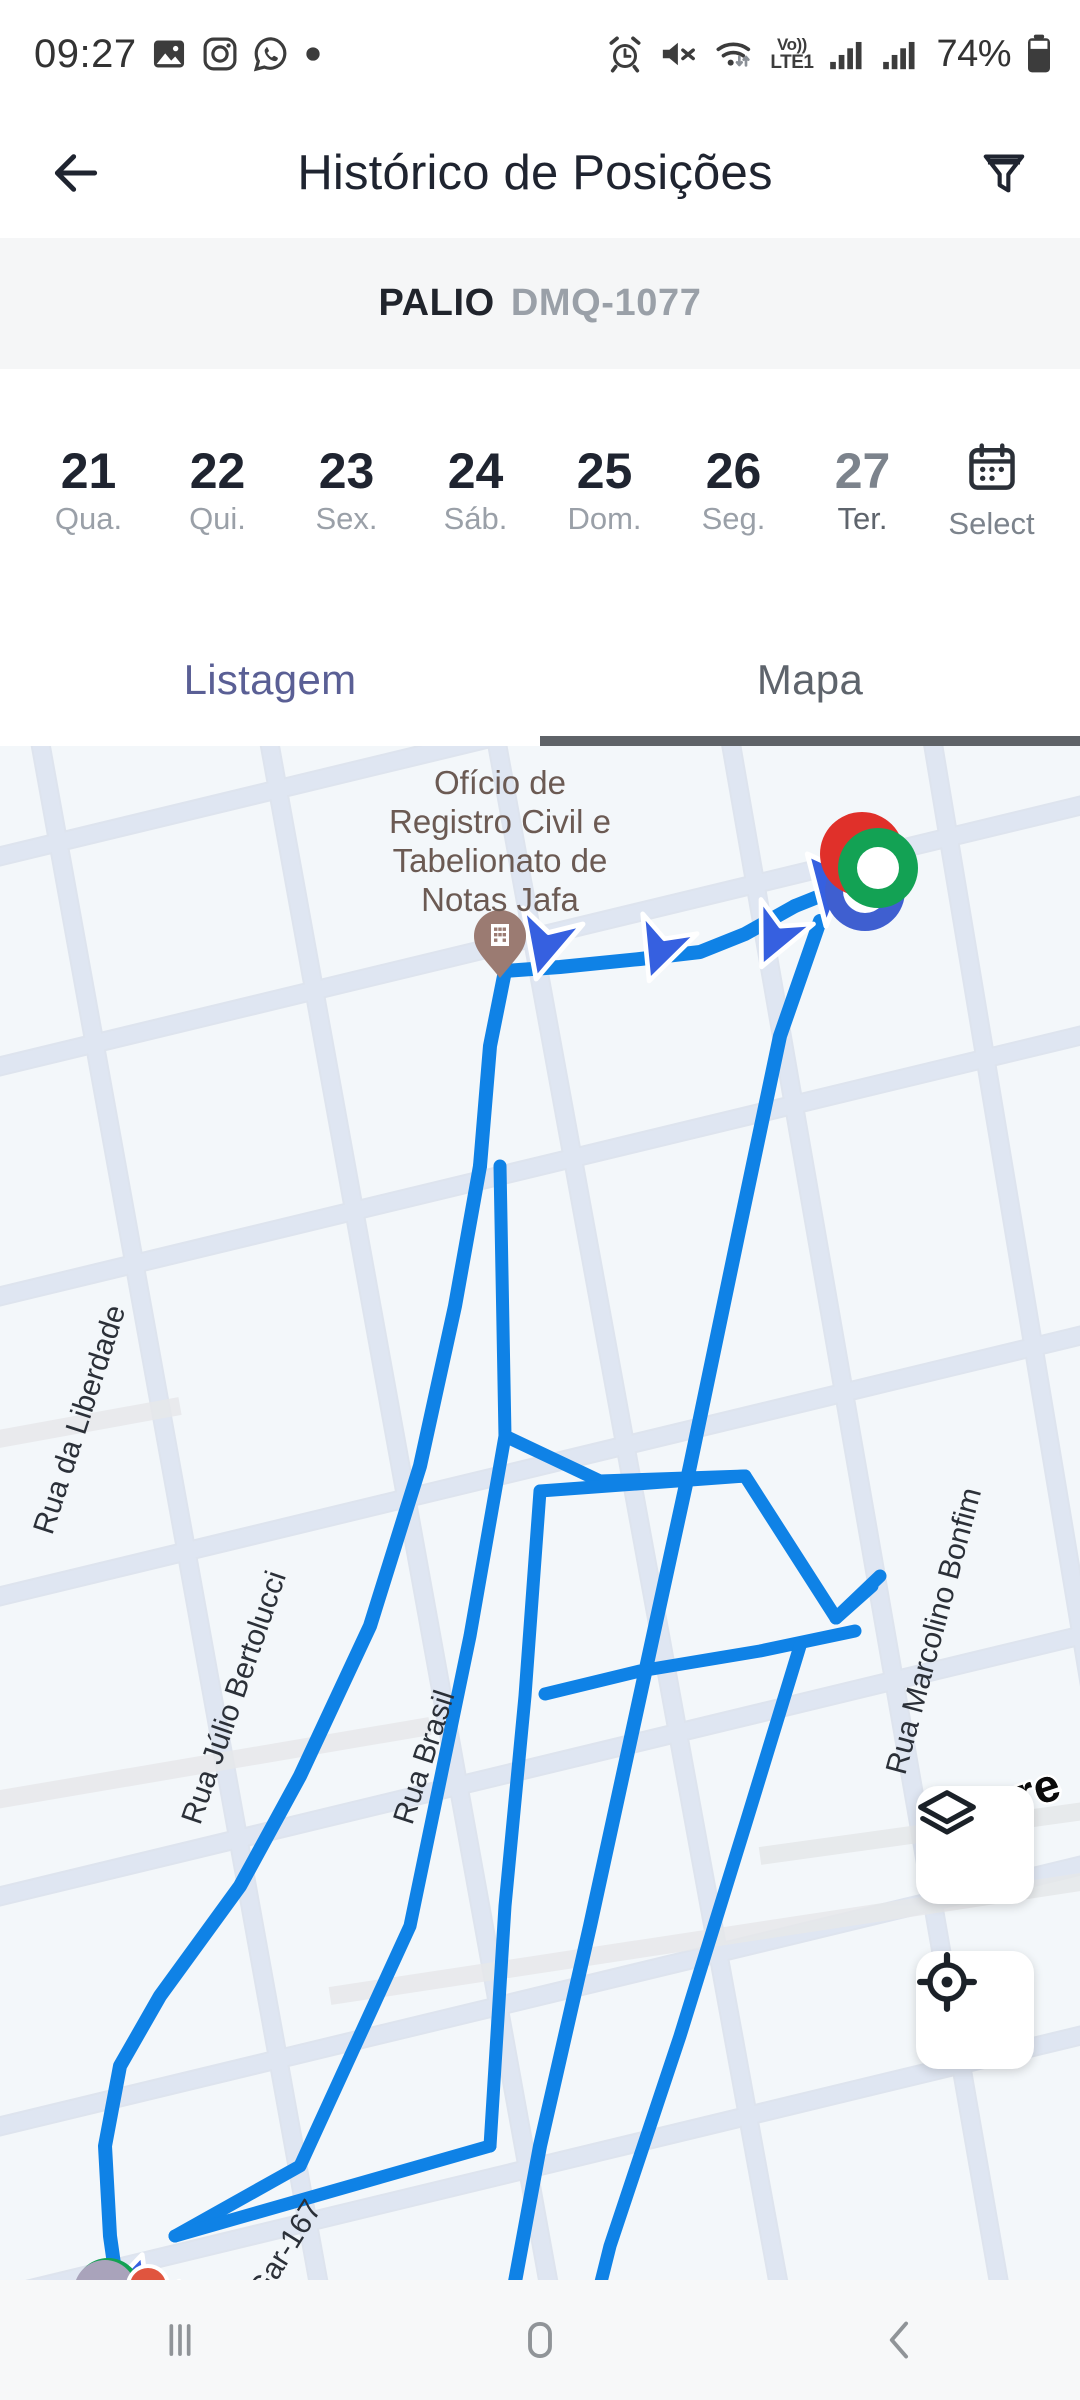 The width and height of the screenshot is (1080, 2400). I want to click on whatsapp-icon, so click(271, 54).